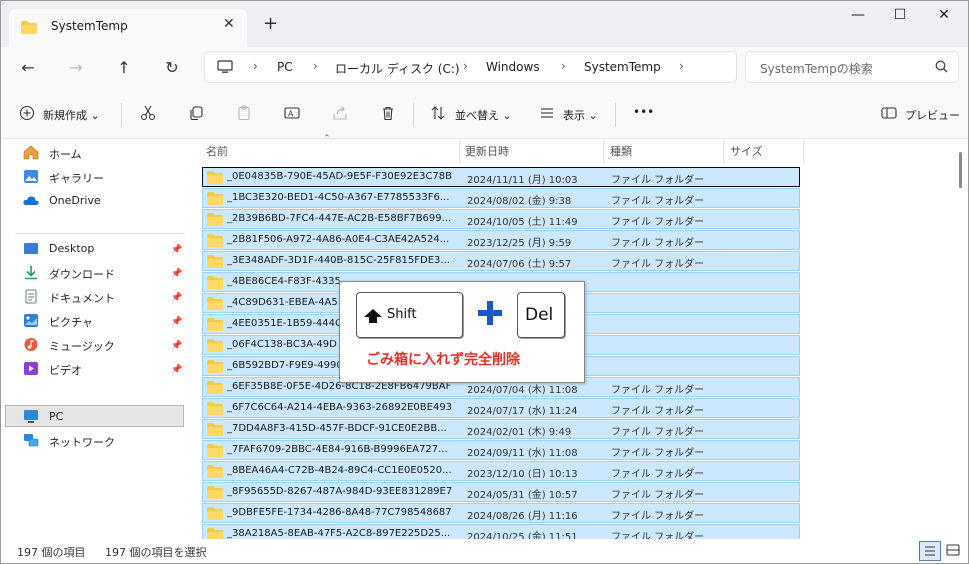  Describe the element at coordinates (28, 68) in the screenshot. I see `back-button: ←` at that location.